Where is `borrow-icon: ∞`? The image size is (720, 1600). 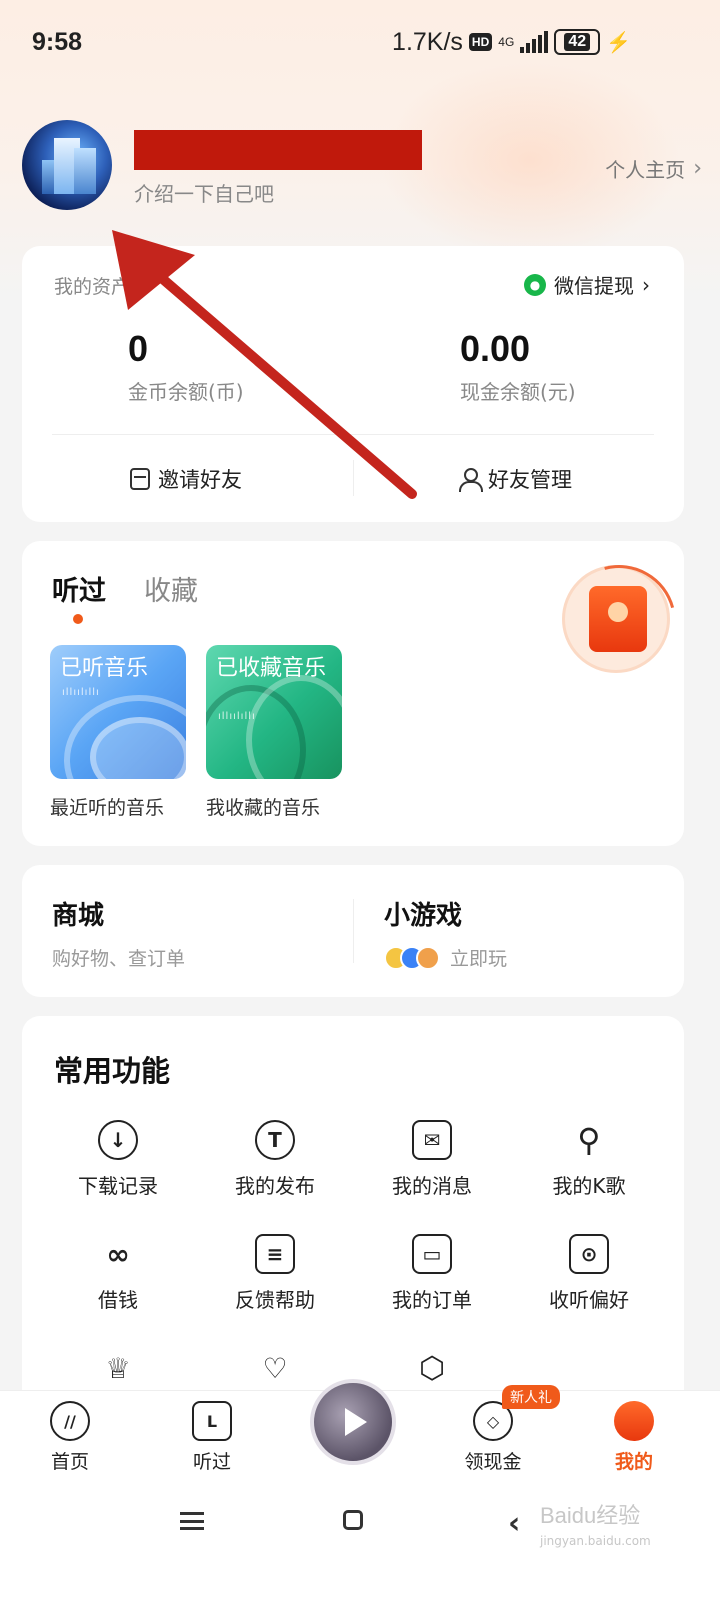
borrow-icon: ∞ is located at coordinates (118, 1254).